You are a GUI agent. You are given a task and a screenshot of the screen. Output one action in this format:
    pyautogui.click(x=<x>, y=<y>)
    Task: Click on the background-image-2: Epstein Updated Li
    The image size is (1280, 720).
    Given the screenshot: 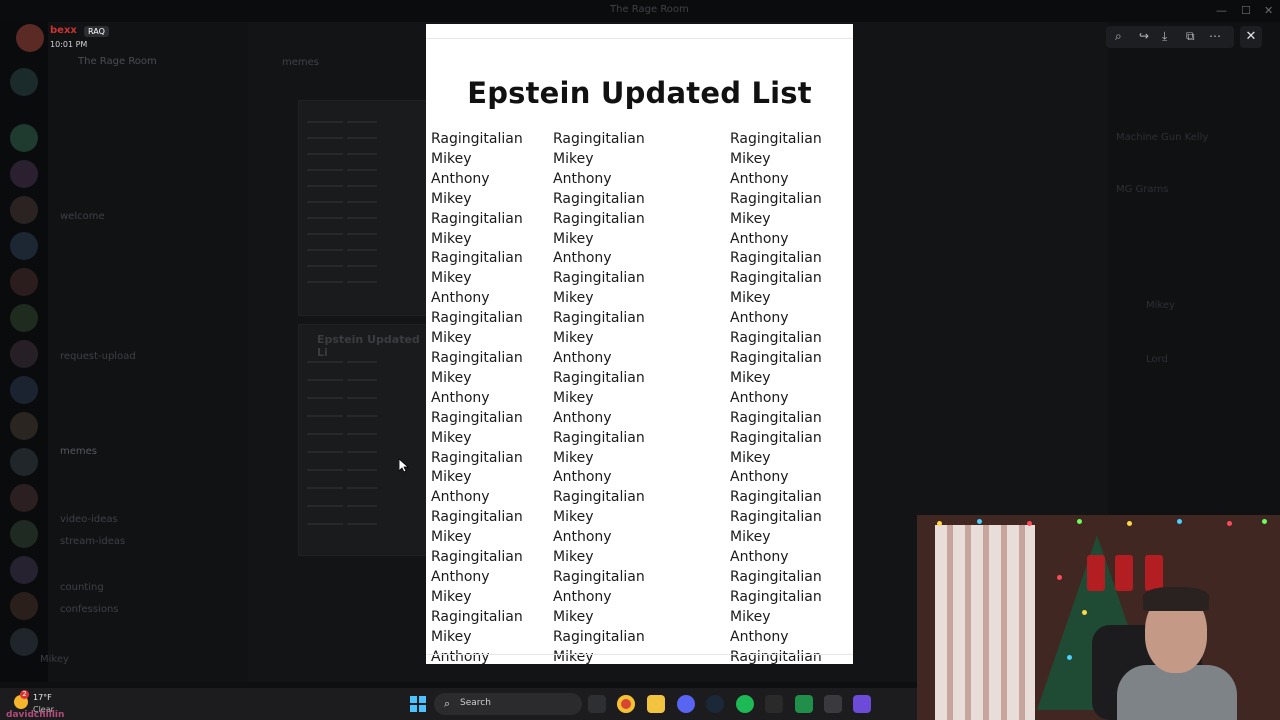 What is the action you would take?
    pyautogui.click(x=363, y=440)
    